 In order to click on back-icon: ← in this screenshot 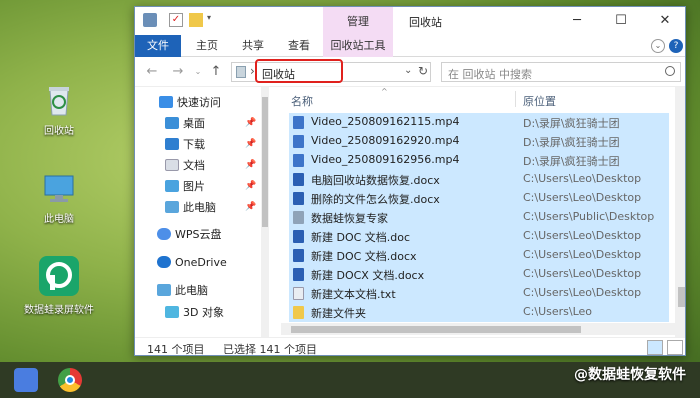, I will do `click(152, 72)`.